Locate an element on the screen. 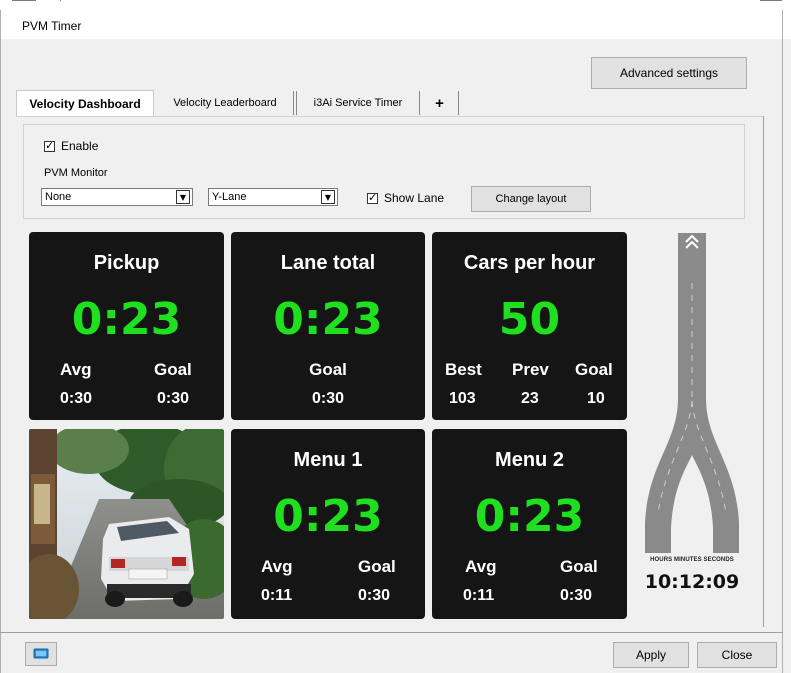 This screenshot has width=791, height=673. pvm-monitor-label: PVM Monitor is located at coordinates (76, 173).